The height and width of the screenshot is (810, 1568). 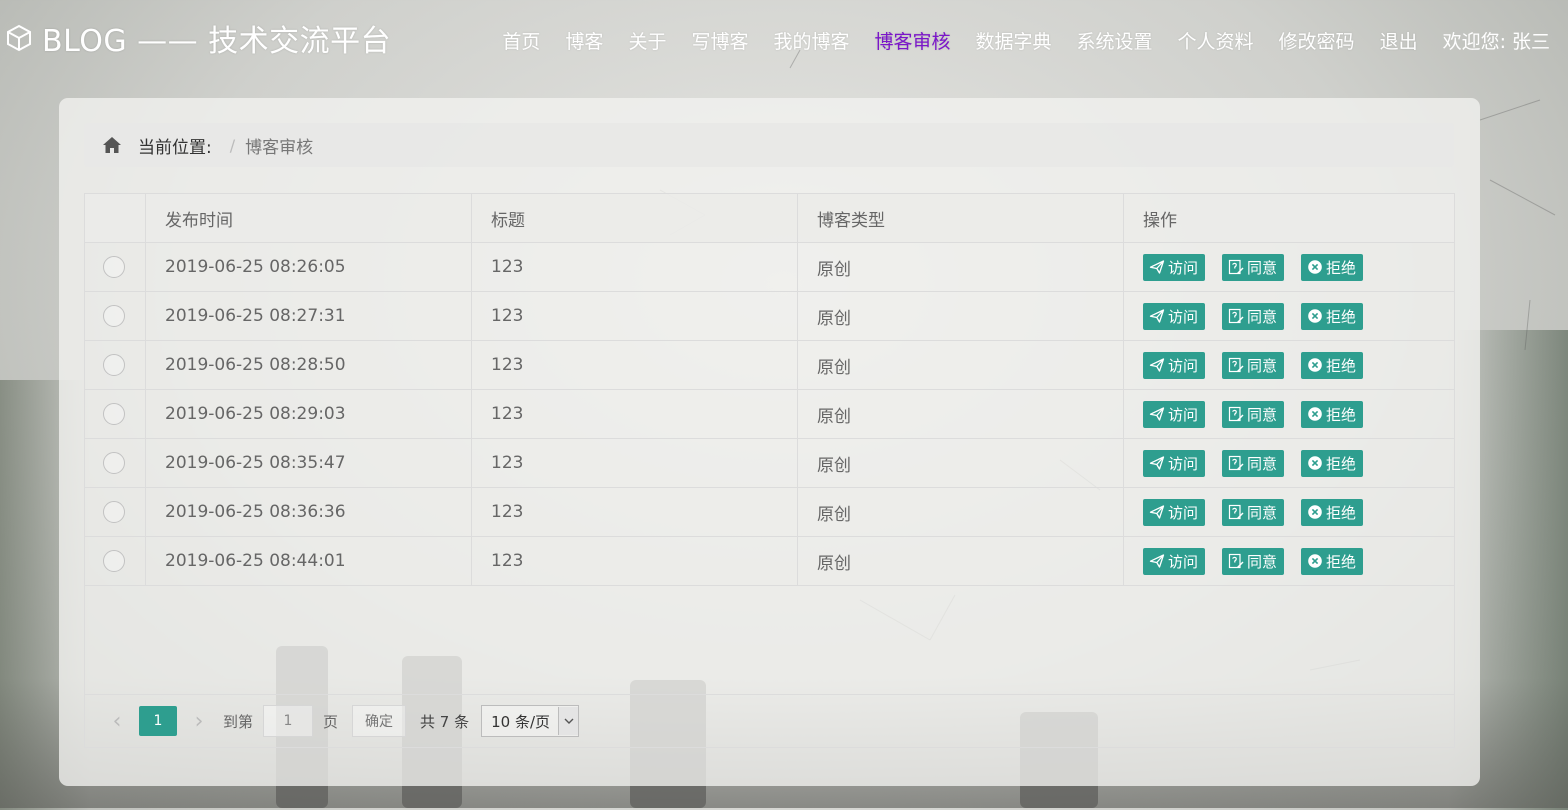 I want to click on nav-item-logout: 退出, so click(x=1399, y=40).